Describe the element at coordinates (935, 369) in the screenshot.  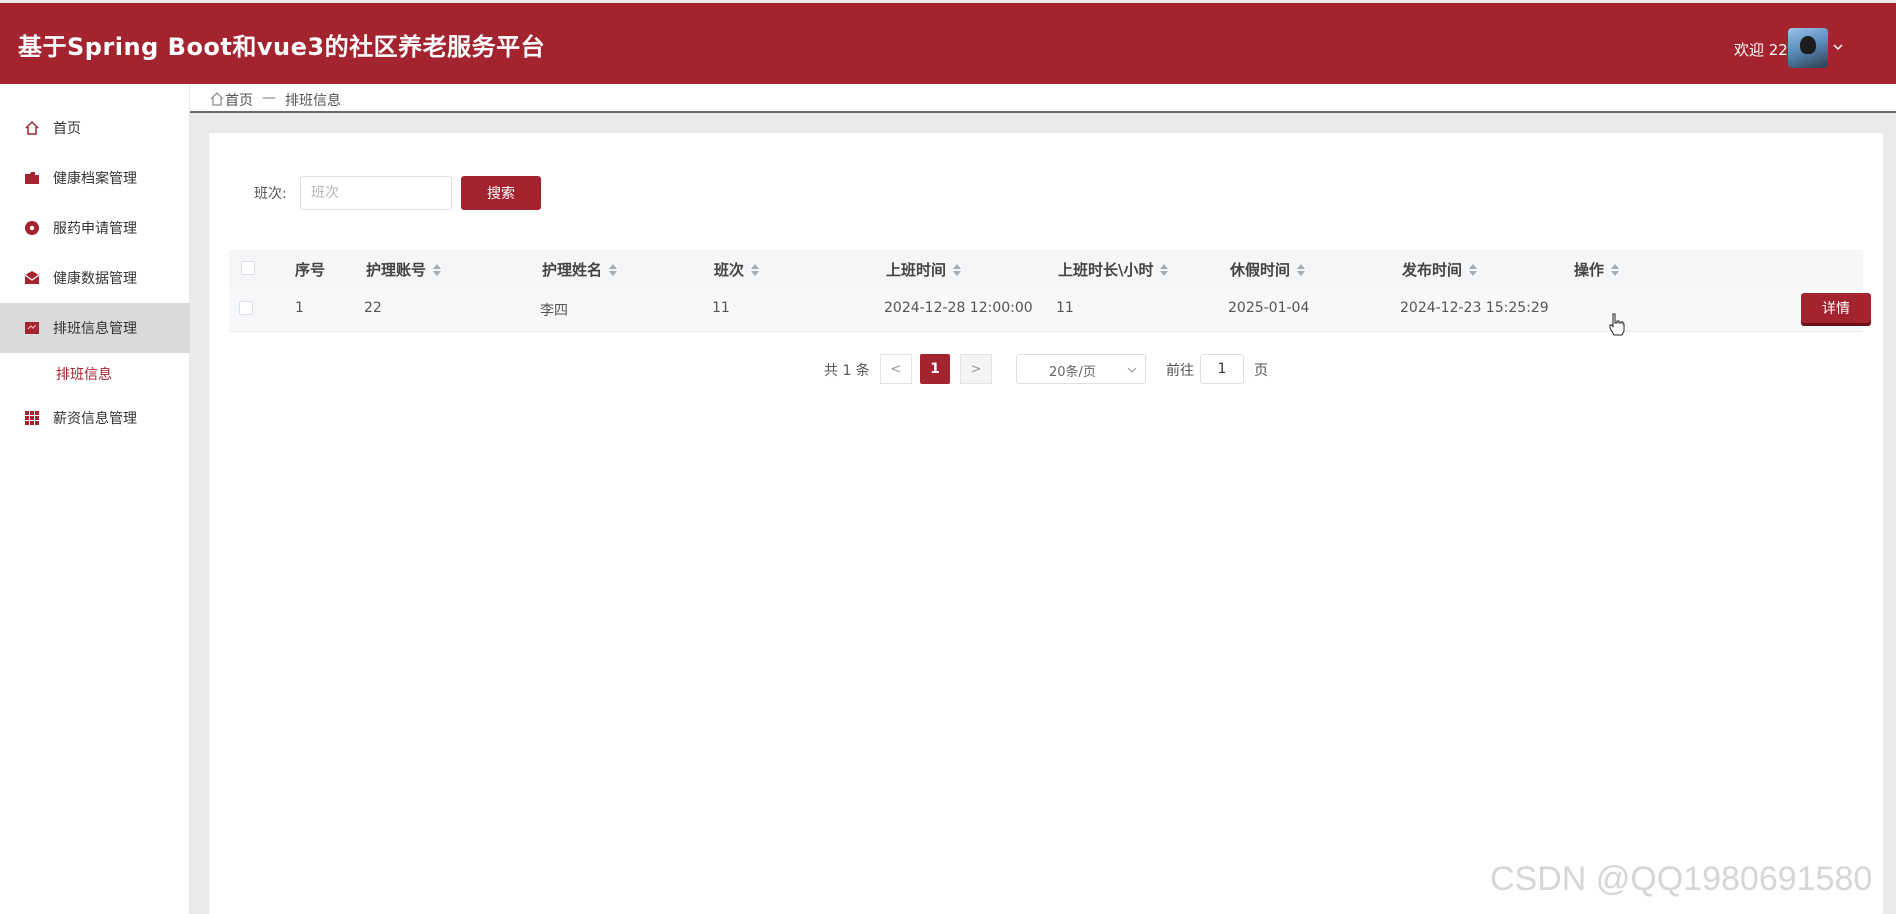
I see `pagination-current-page: 1` at that location.